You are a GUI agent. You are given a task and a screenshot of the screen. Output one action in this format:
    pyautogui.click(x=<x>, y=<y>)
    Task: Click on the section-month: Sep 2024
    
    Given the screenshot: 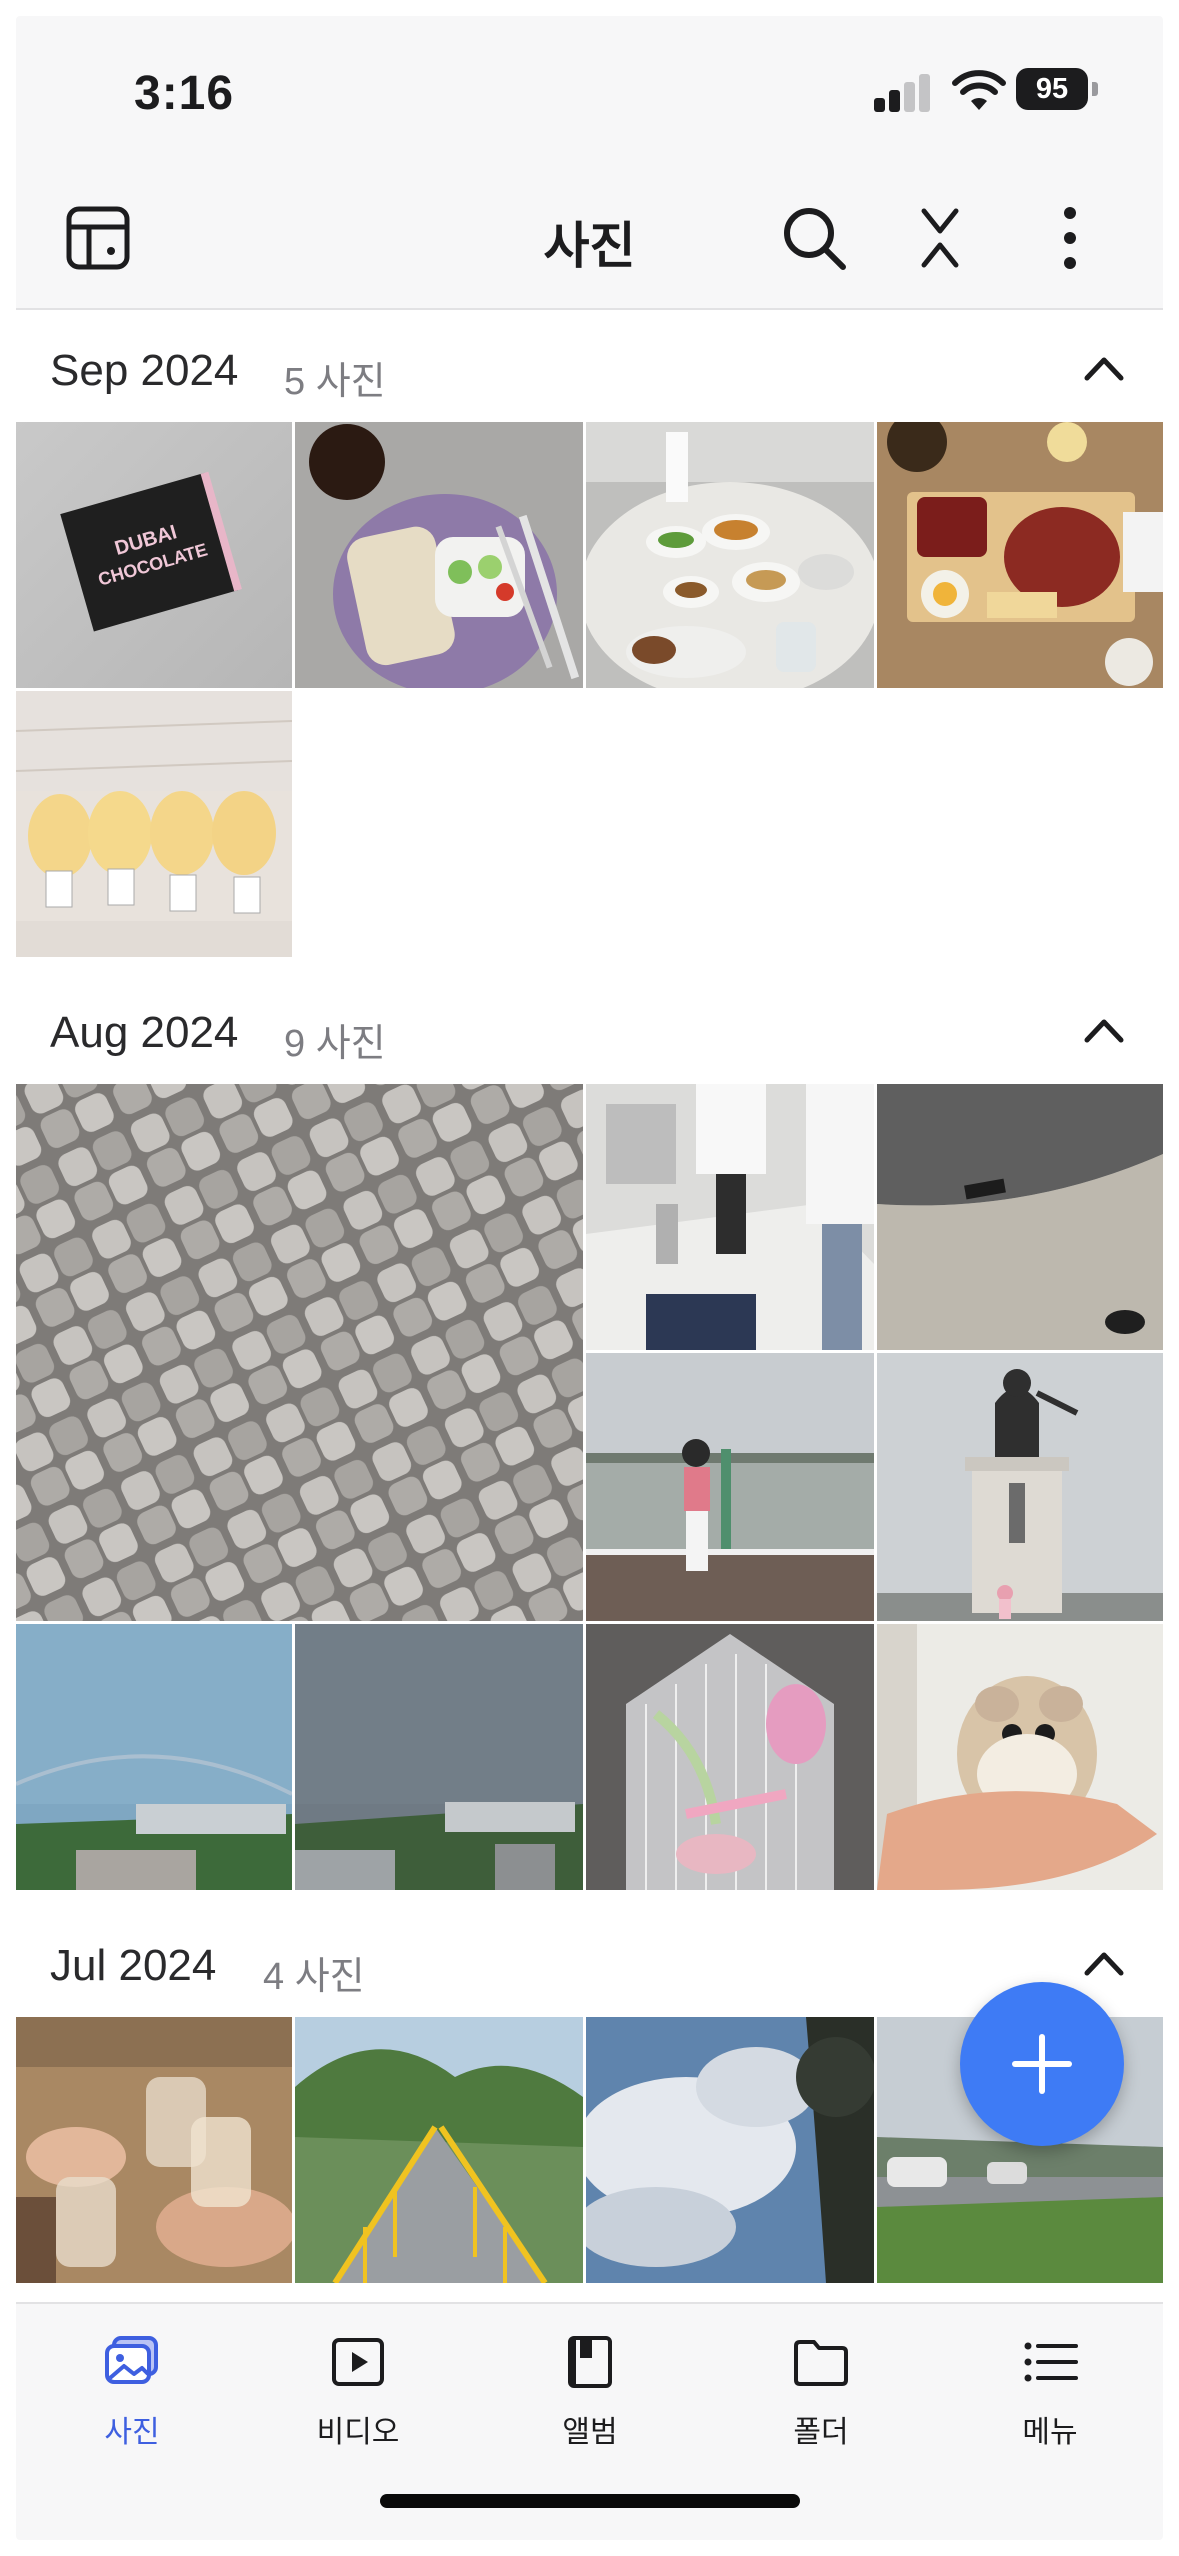 What is the action you would take?
    pyautogui.click(x=144, y=370)
    